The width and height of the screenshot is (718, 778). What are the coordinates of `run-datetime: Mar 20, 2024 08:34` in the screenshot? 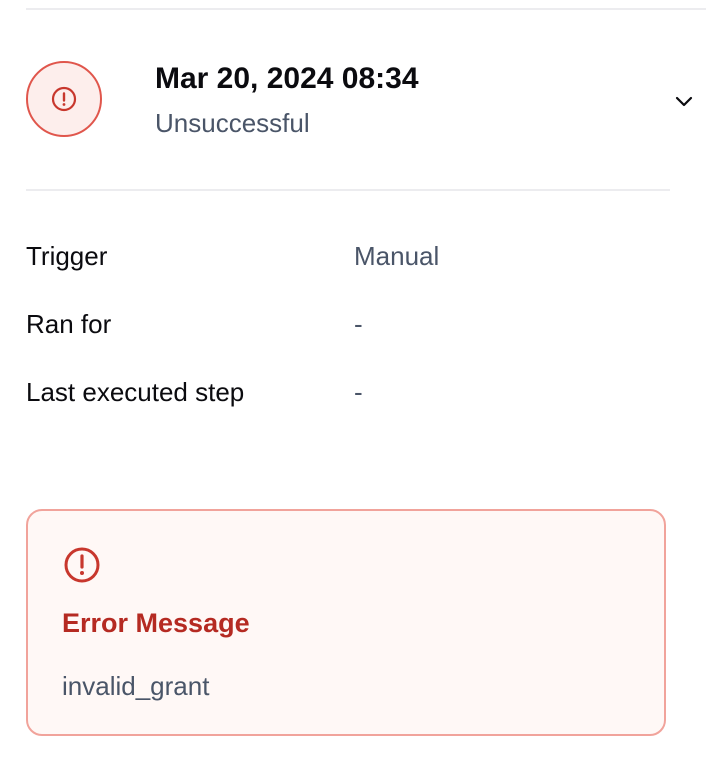 It's located at (287, 78).